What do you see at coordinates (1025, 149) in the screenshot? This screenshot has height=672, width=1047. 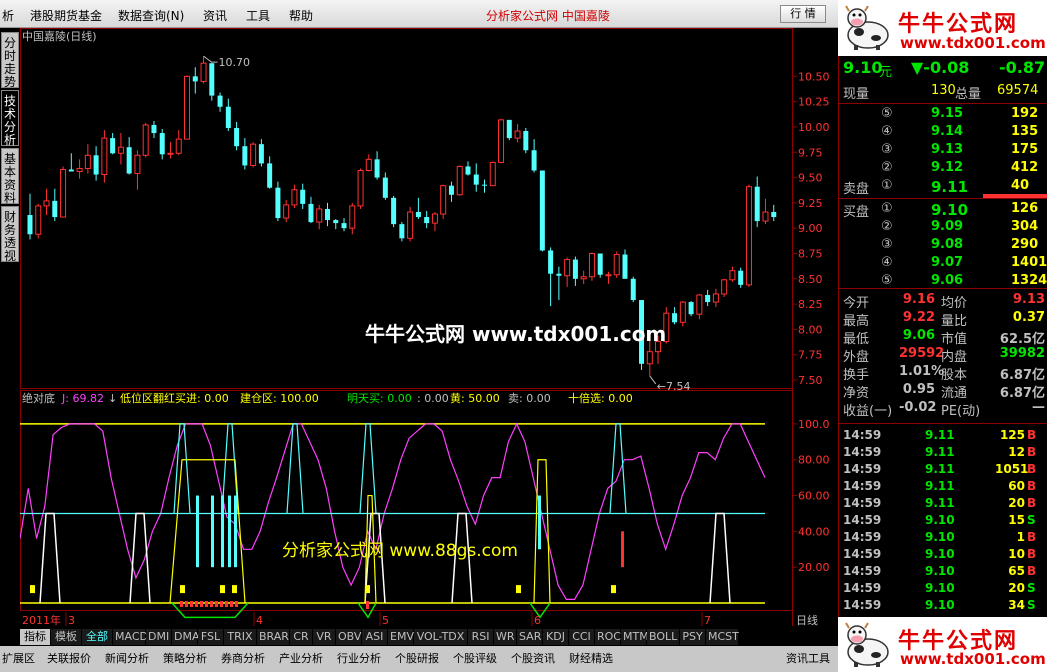 I see `ask-vol: 175` at bounding box center [1025, 149].